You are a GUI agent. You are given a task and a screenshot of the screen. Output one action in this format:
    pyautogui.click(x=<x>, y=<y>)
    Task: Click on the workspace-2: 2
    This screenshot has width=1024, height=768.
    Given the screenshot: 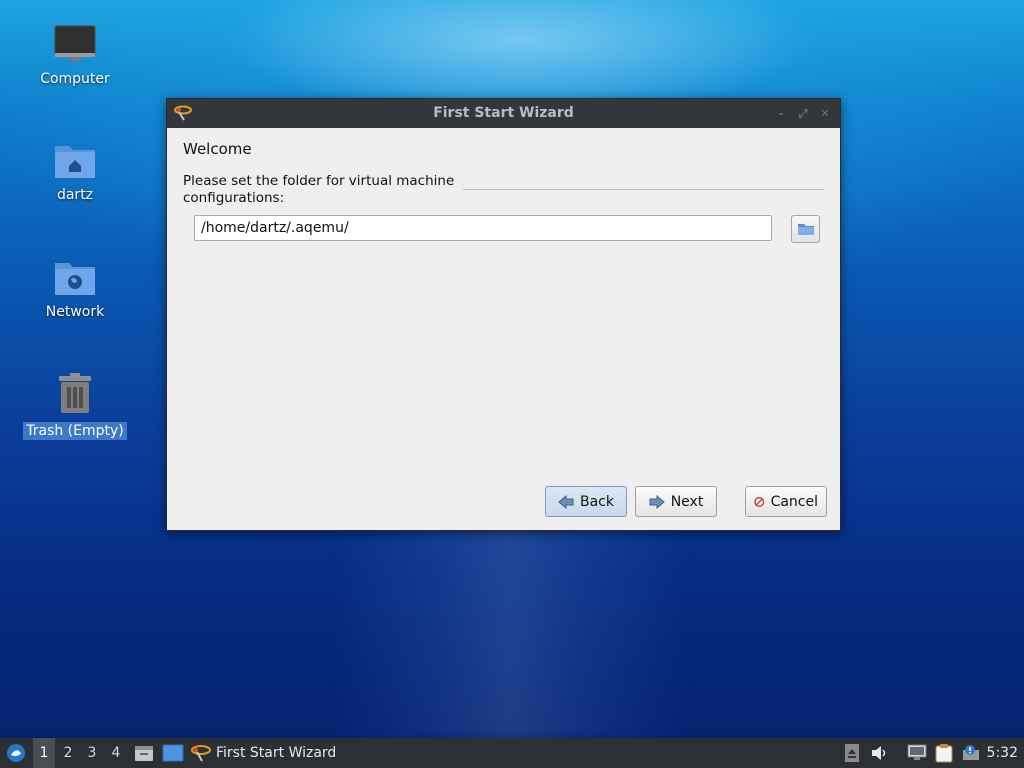 What is the action you would take?
    pyautogui.click(x=68, y=753)
    